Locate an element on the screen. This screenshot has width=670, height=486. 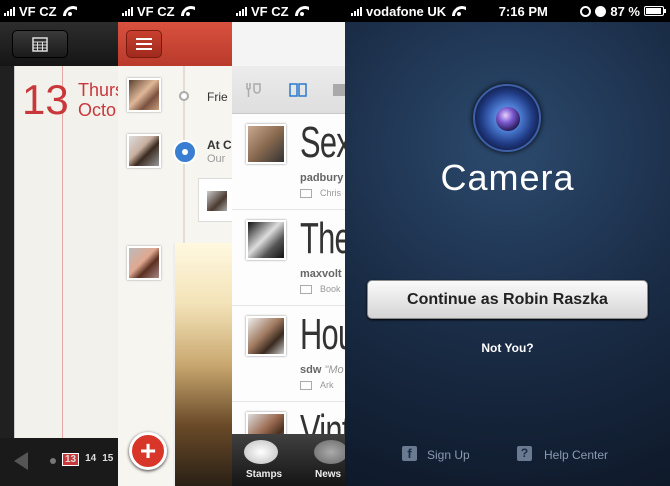
menu-button is located at coordinates (144, 44).